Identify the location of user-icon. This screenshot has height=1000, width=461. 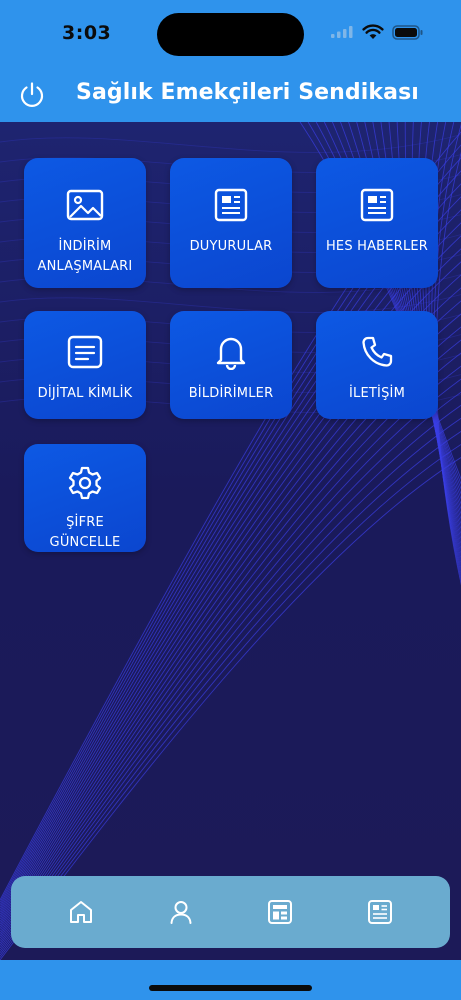
(181, 912).